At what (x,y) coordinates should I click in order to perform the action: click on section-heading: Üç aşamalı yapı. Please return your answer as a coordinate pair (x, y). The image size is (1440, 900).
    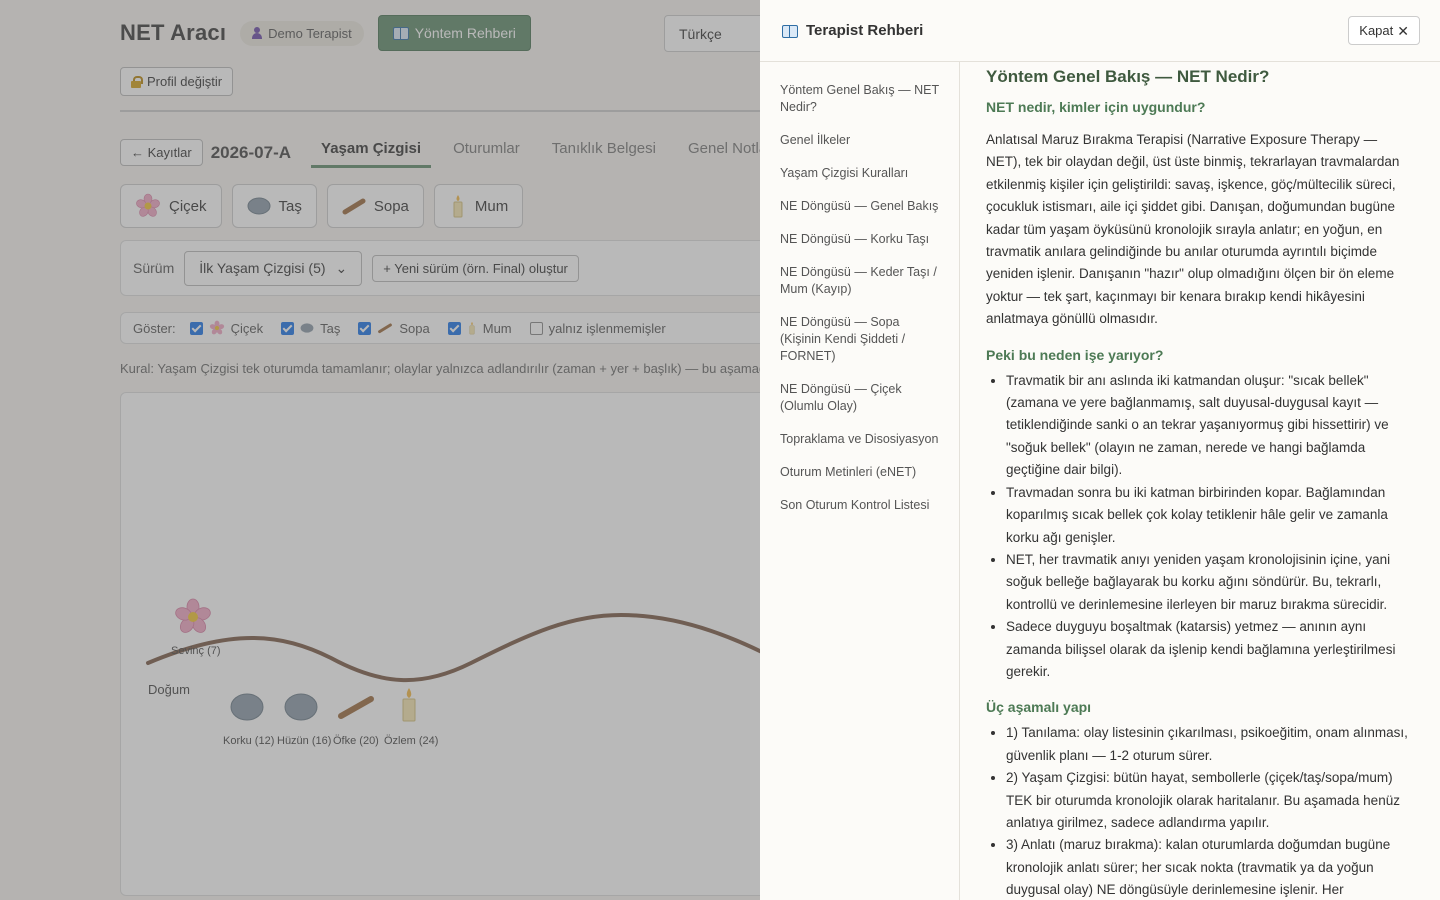
    Looking at the image, I should click on (1039, 707).